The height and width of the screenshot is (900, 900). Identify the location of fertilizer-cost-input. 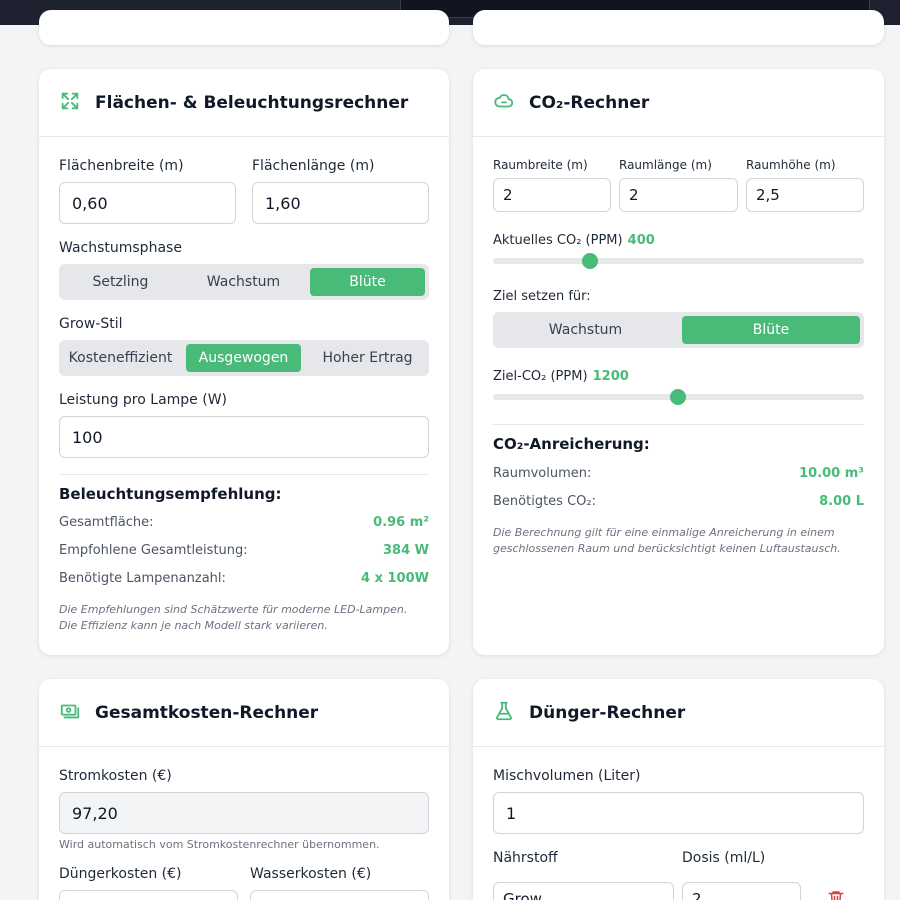
(148, 895).